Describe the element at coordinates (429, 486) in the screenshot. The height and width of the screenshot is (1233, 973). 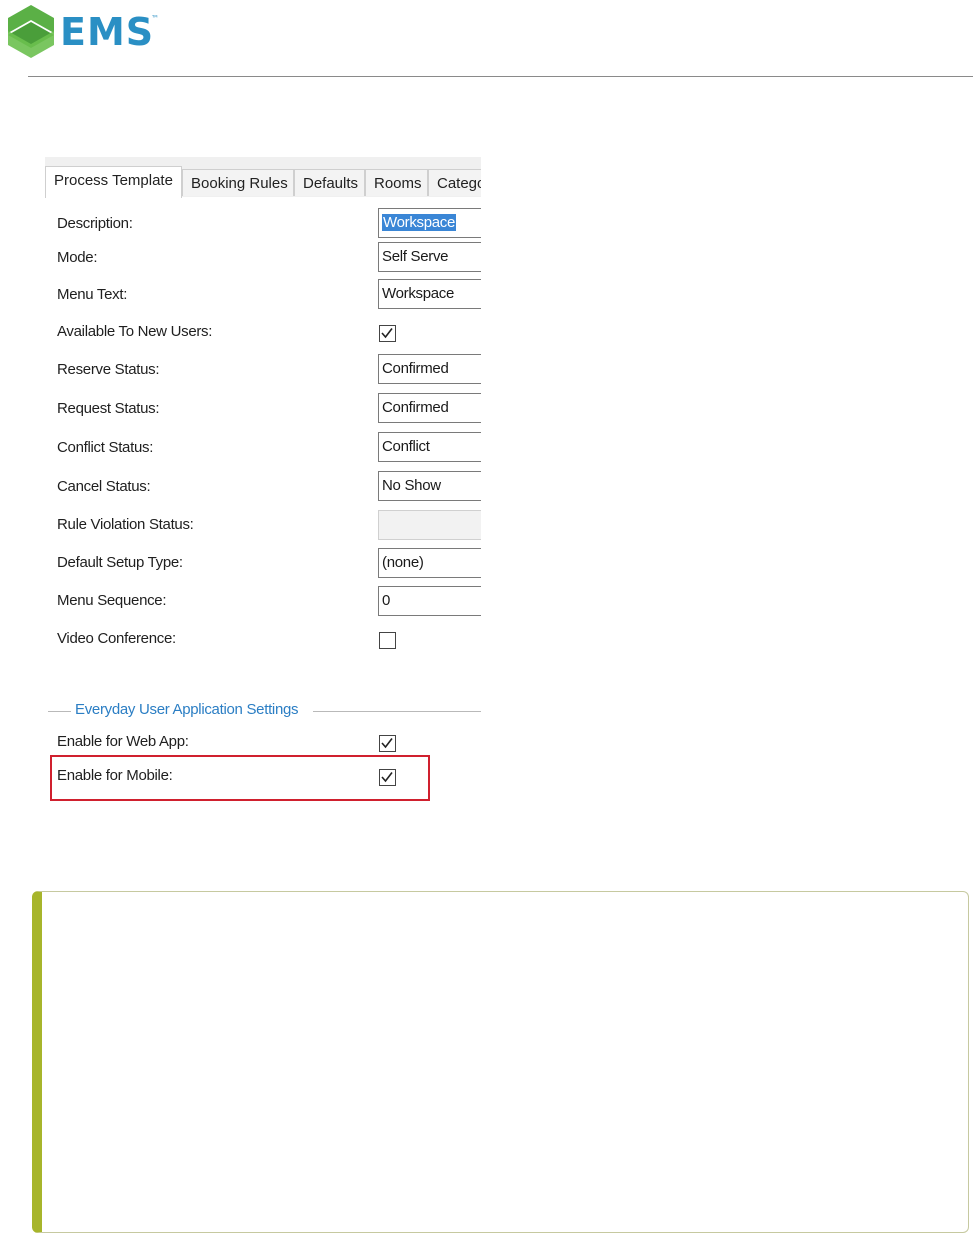
I see `cancel-status-select: No Show` at that location.